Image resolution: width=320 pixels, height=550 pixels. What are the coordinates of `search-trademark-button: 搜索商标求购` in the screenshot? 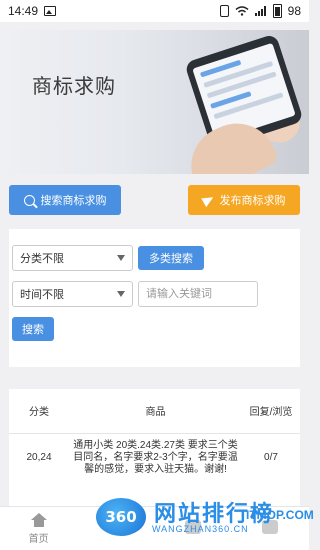 It's located at (65, 200).